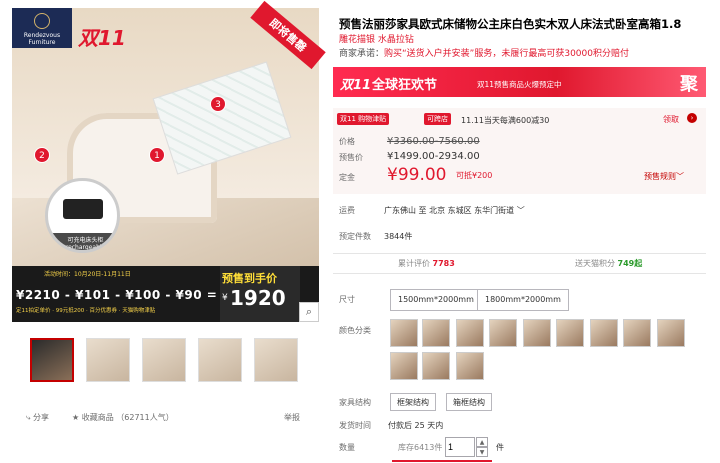 The image size is (720, 463). What do you see at coordinates (519, 263) in the screenshot?
I see `stats-bar` at bounding box center [519, 263].